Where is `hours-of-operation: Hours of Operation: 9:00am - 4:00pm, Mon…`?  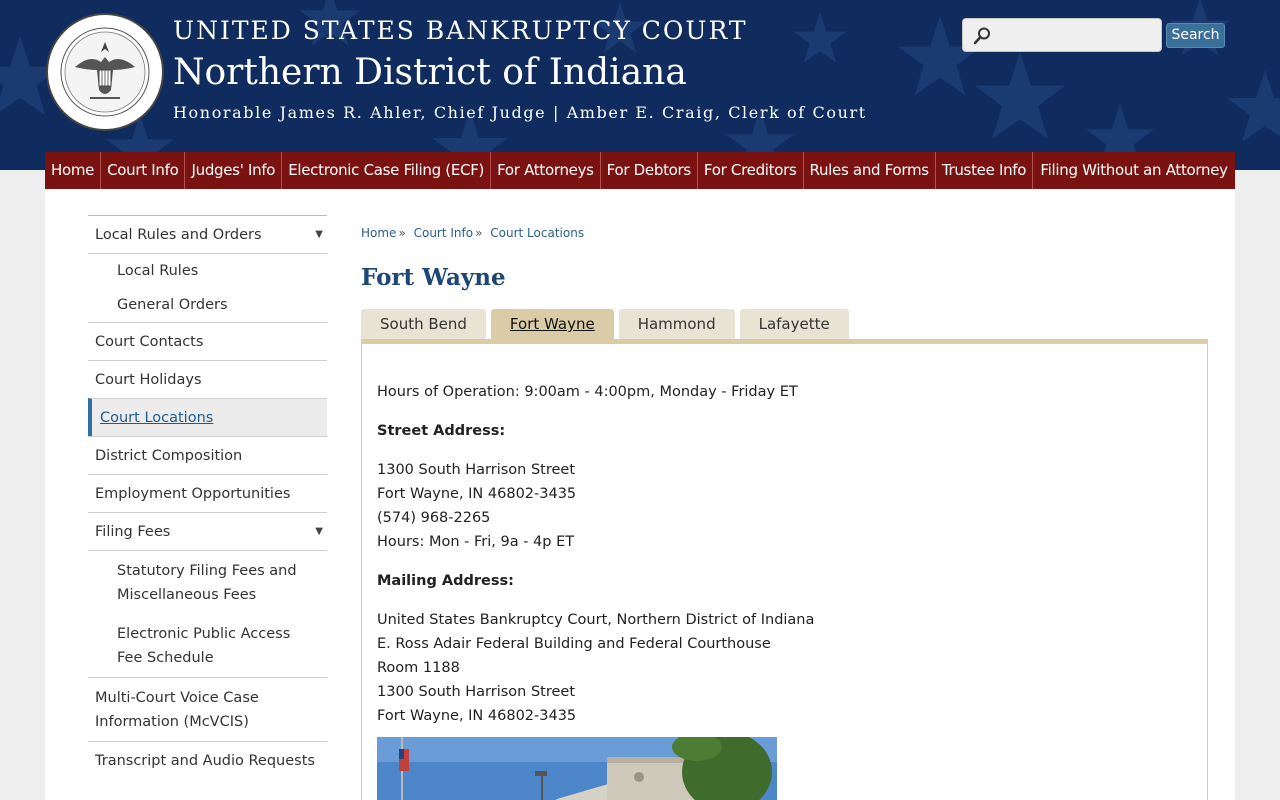 hours-of-operation: Hours of Operation: 9:00am - 4:00pm, Mon… is located at coordinates (587, 392).